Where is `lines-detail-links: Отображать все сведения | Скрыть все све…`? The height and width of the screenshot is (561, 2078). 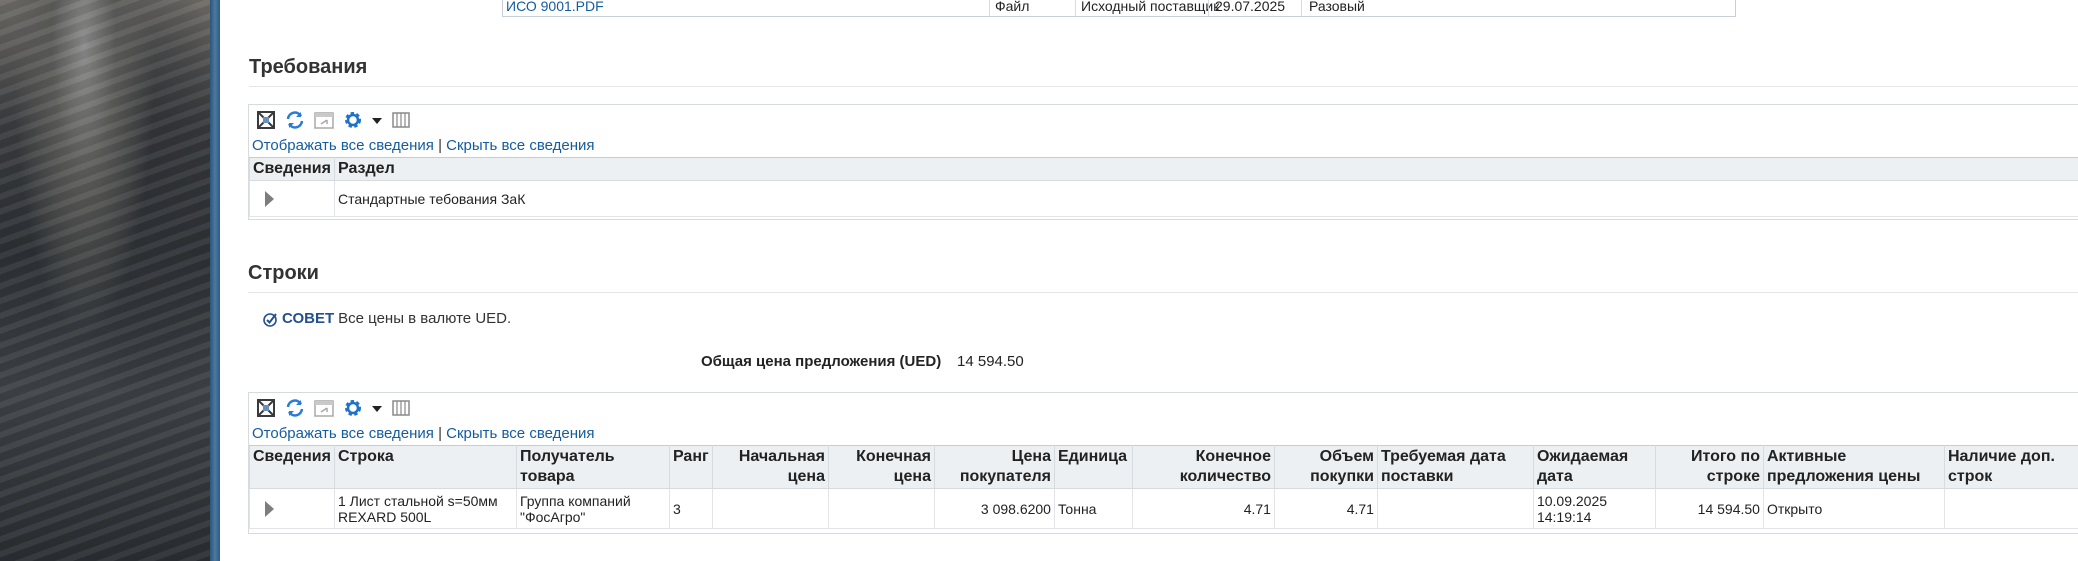
lines-detail-links: Отображать все сведения | Скрыть все све… is located at coordinates (423, 433).